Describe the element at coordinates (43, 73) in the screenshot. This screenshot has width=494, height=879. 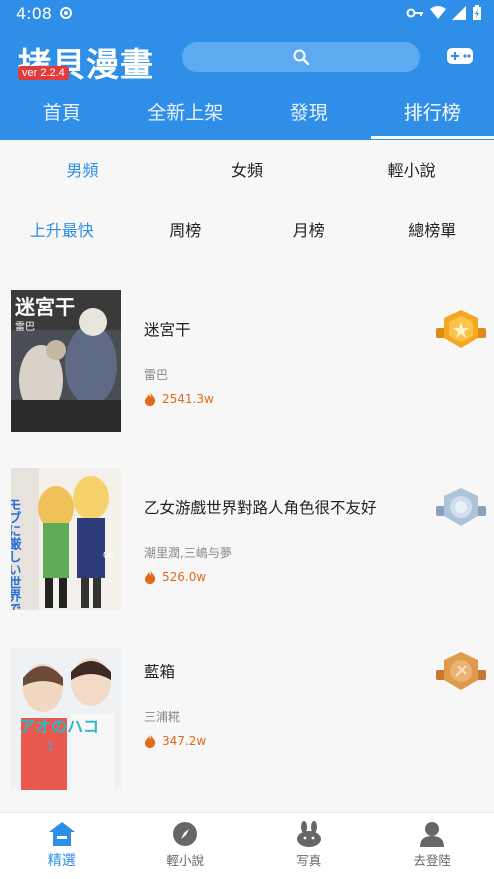
I see `version-badge: ver 2.2.4` at that location.